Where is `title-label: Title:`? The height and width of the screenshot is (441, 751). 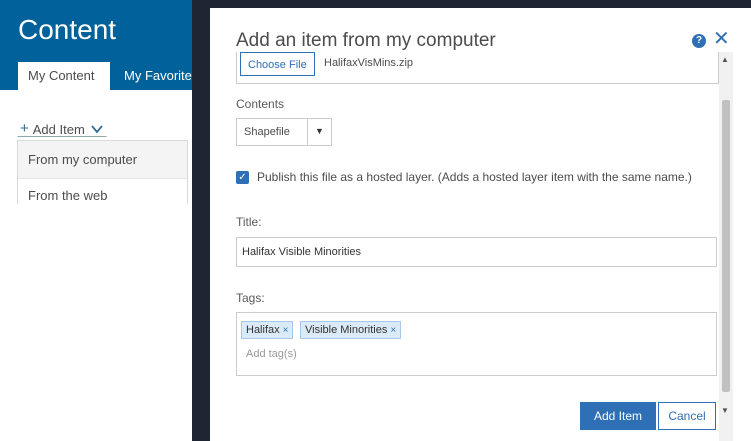
title-label: Title: is located at coordinates (249, 222).